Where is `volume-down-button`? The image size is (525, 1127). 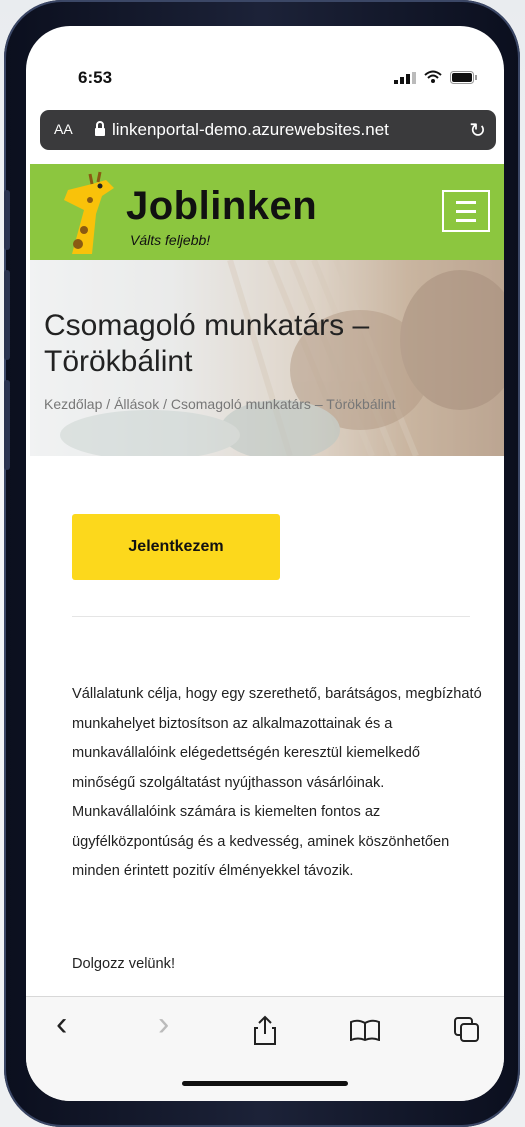
volume-down-button is located at coordinates (7, 315).